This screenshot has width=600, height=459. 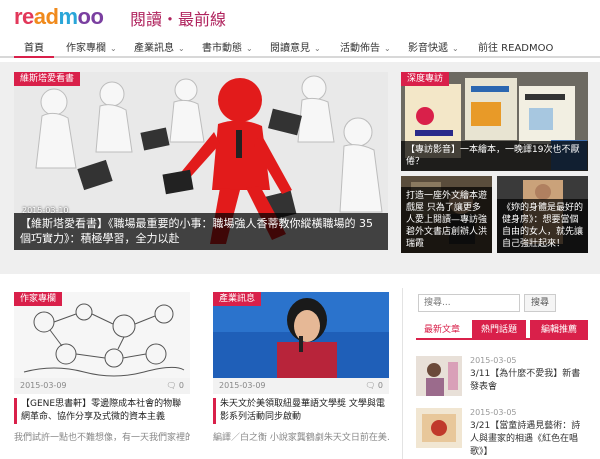 What do you see at coordinates (360, 48) in the screenshot?
I see `nav-item-label: 活動佈告` at bounding box center [360, 48].